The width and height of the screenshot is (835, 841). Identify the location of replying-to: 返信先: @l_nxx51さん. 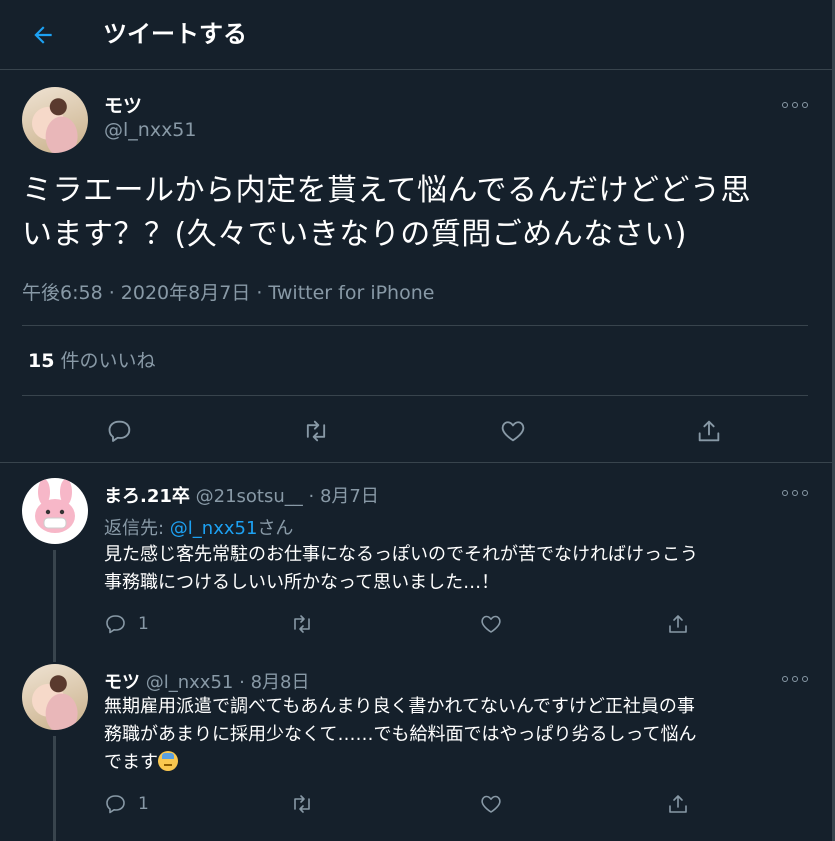
(198, 527).